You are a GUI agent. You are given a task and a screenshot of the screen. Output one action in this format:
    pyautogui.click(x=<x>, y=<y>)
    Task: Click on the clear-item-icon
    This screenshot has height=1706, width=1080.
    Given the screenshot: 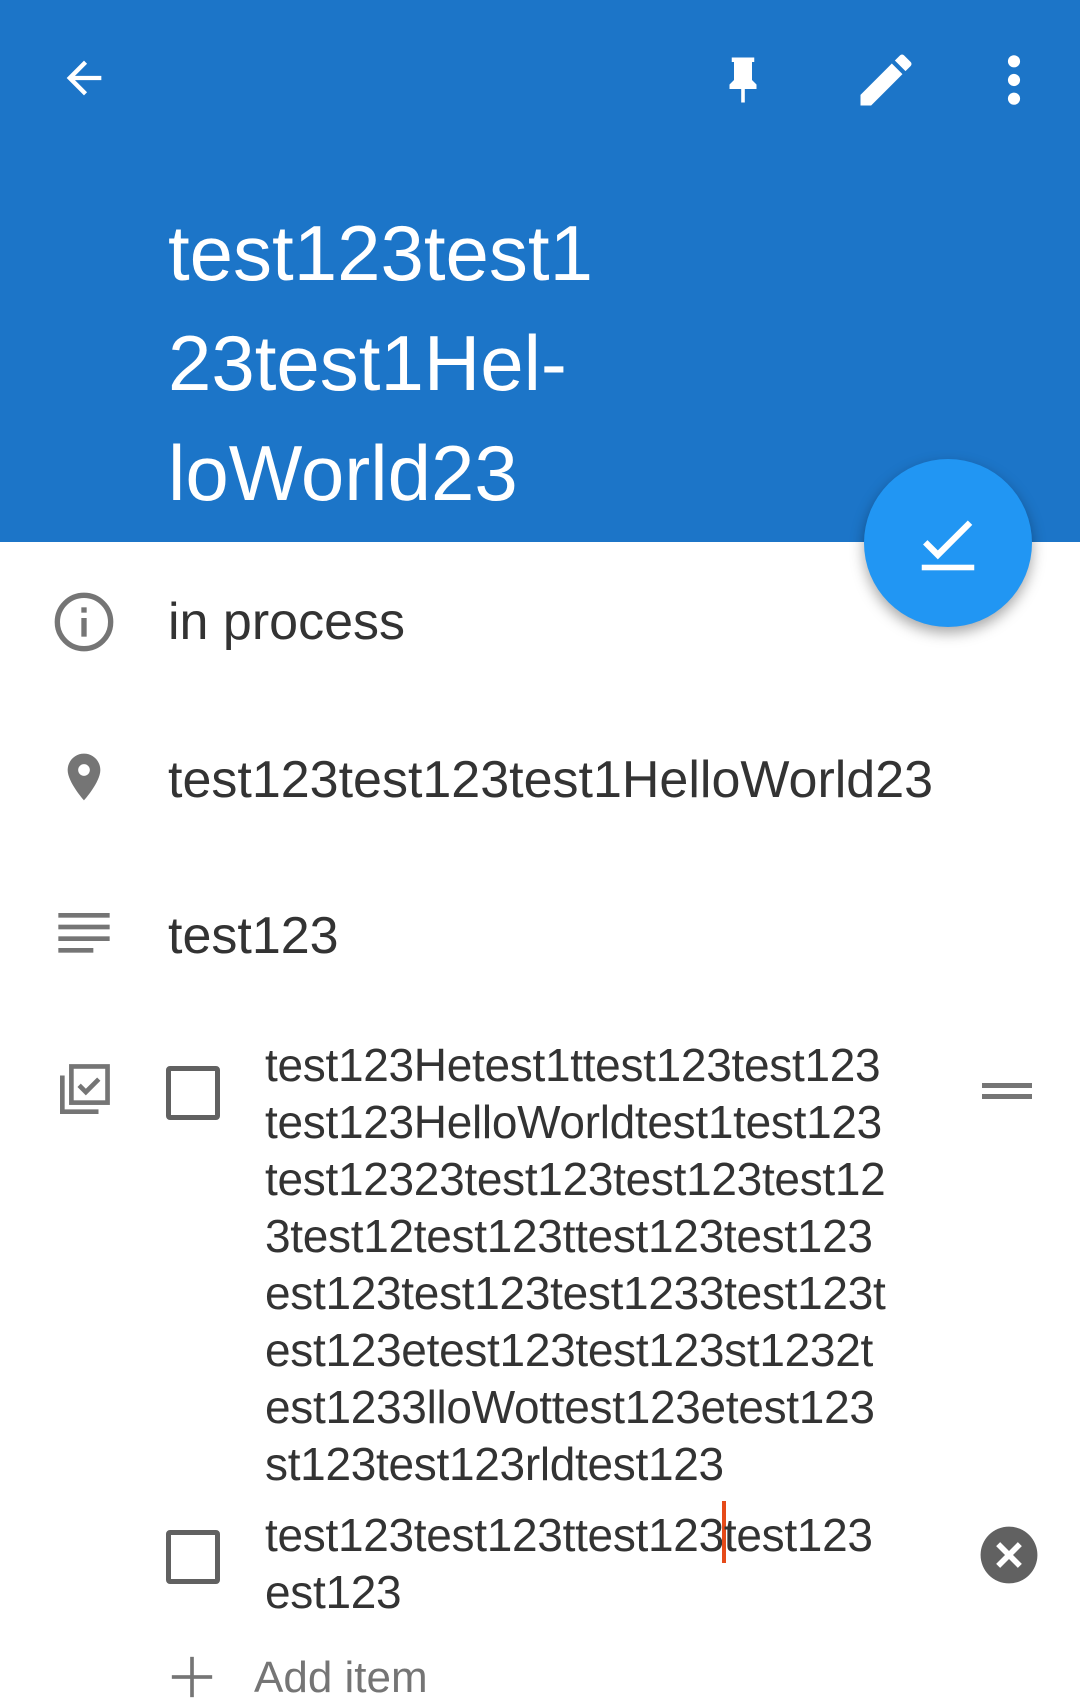 What is the action you would take?
    pyautogui.click(x=1009, y=1555)
    